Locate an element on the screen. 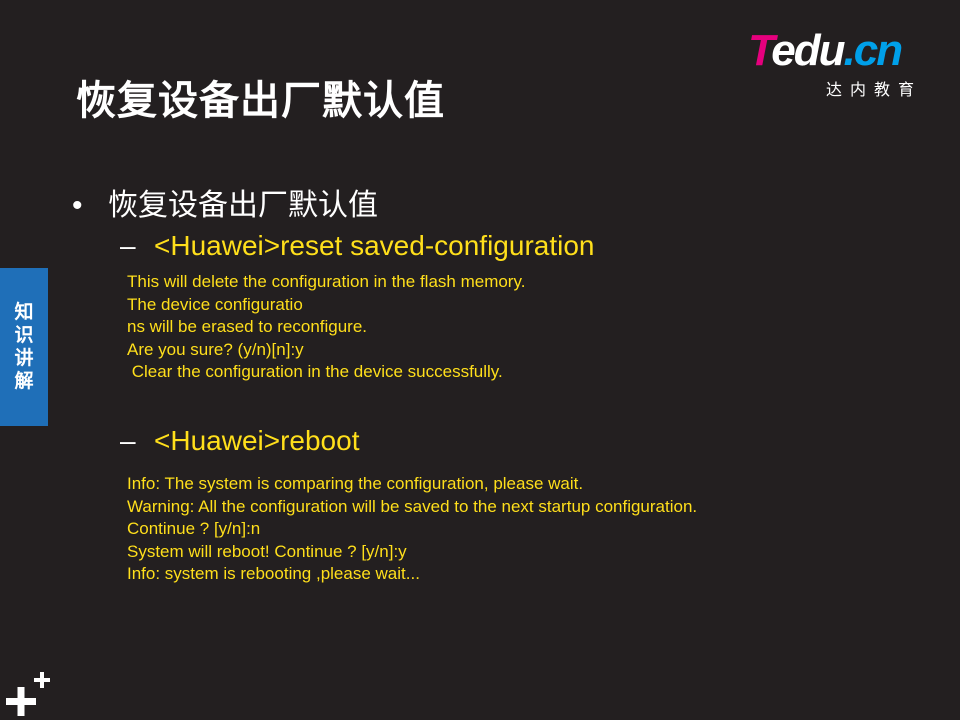  side-tab-label: 知识讲解 is located at coordinates (24, 347).